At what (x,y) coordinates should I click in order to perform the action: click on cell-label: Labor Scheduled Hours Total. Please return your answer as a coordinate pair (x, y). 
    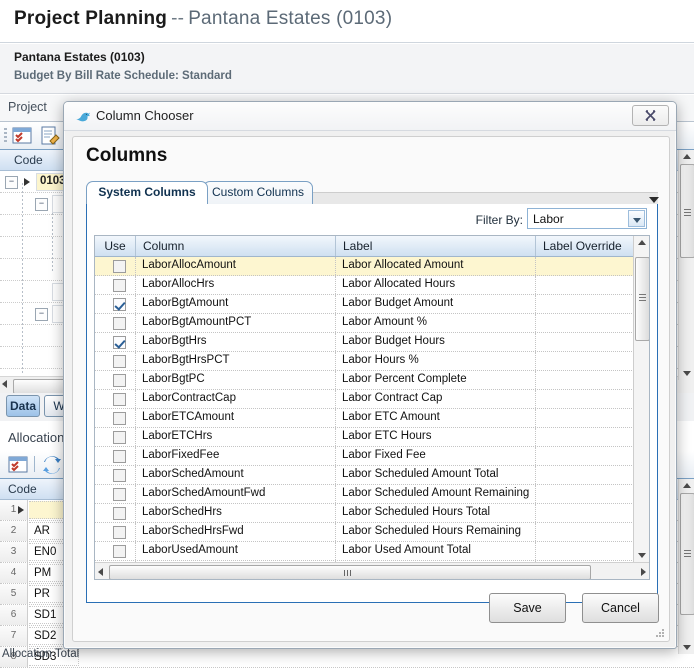
    Looking at the image, I should click on (436, 513).